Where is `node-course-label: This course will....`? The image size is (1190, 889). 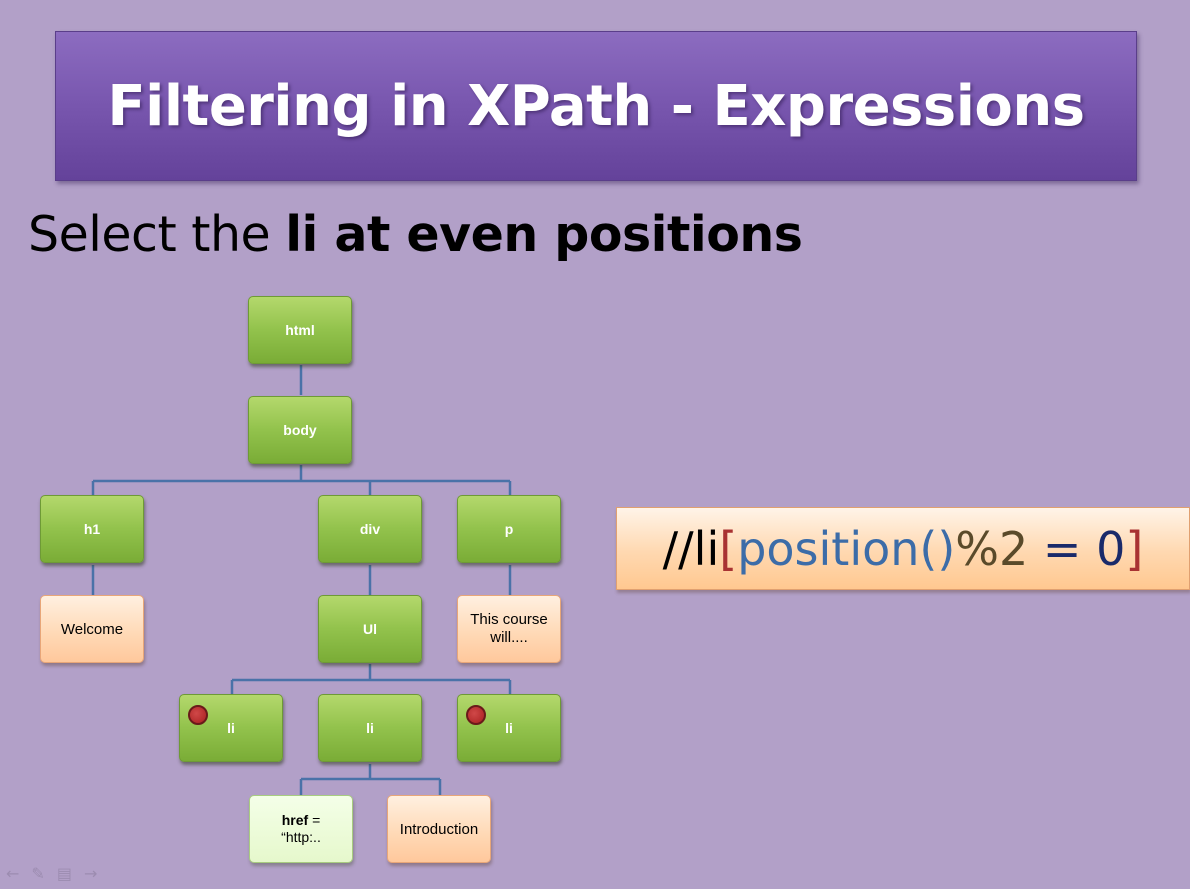 node-course-label: This course will.... is located at coordinates (509, 628).